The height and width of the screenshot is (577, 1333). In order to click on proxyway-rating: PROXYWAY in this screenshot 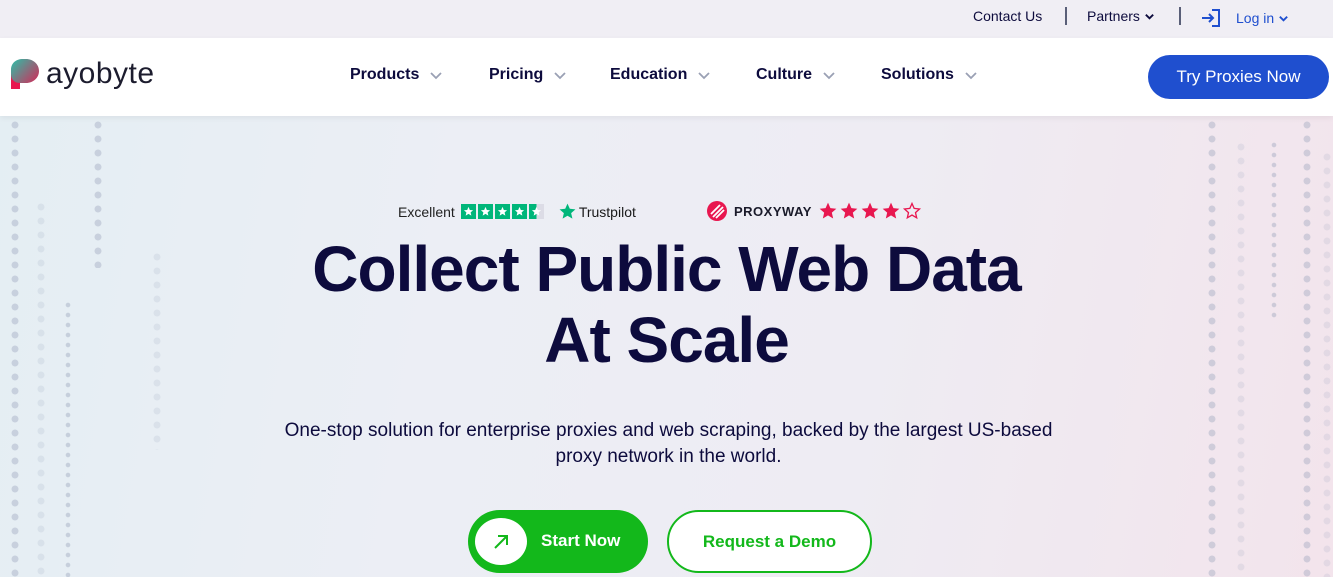, I will do `click(814, 211)`.